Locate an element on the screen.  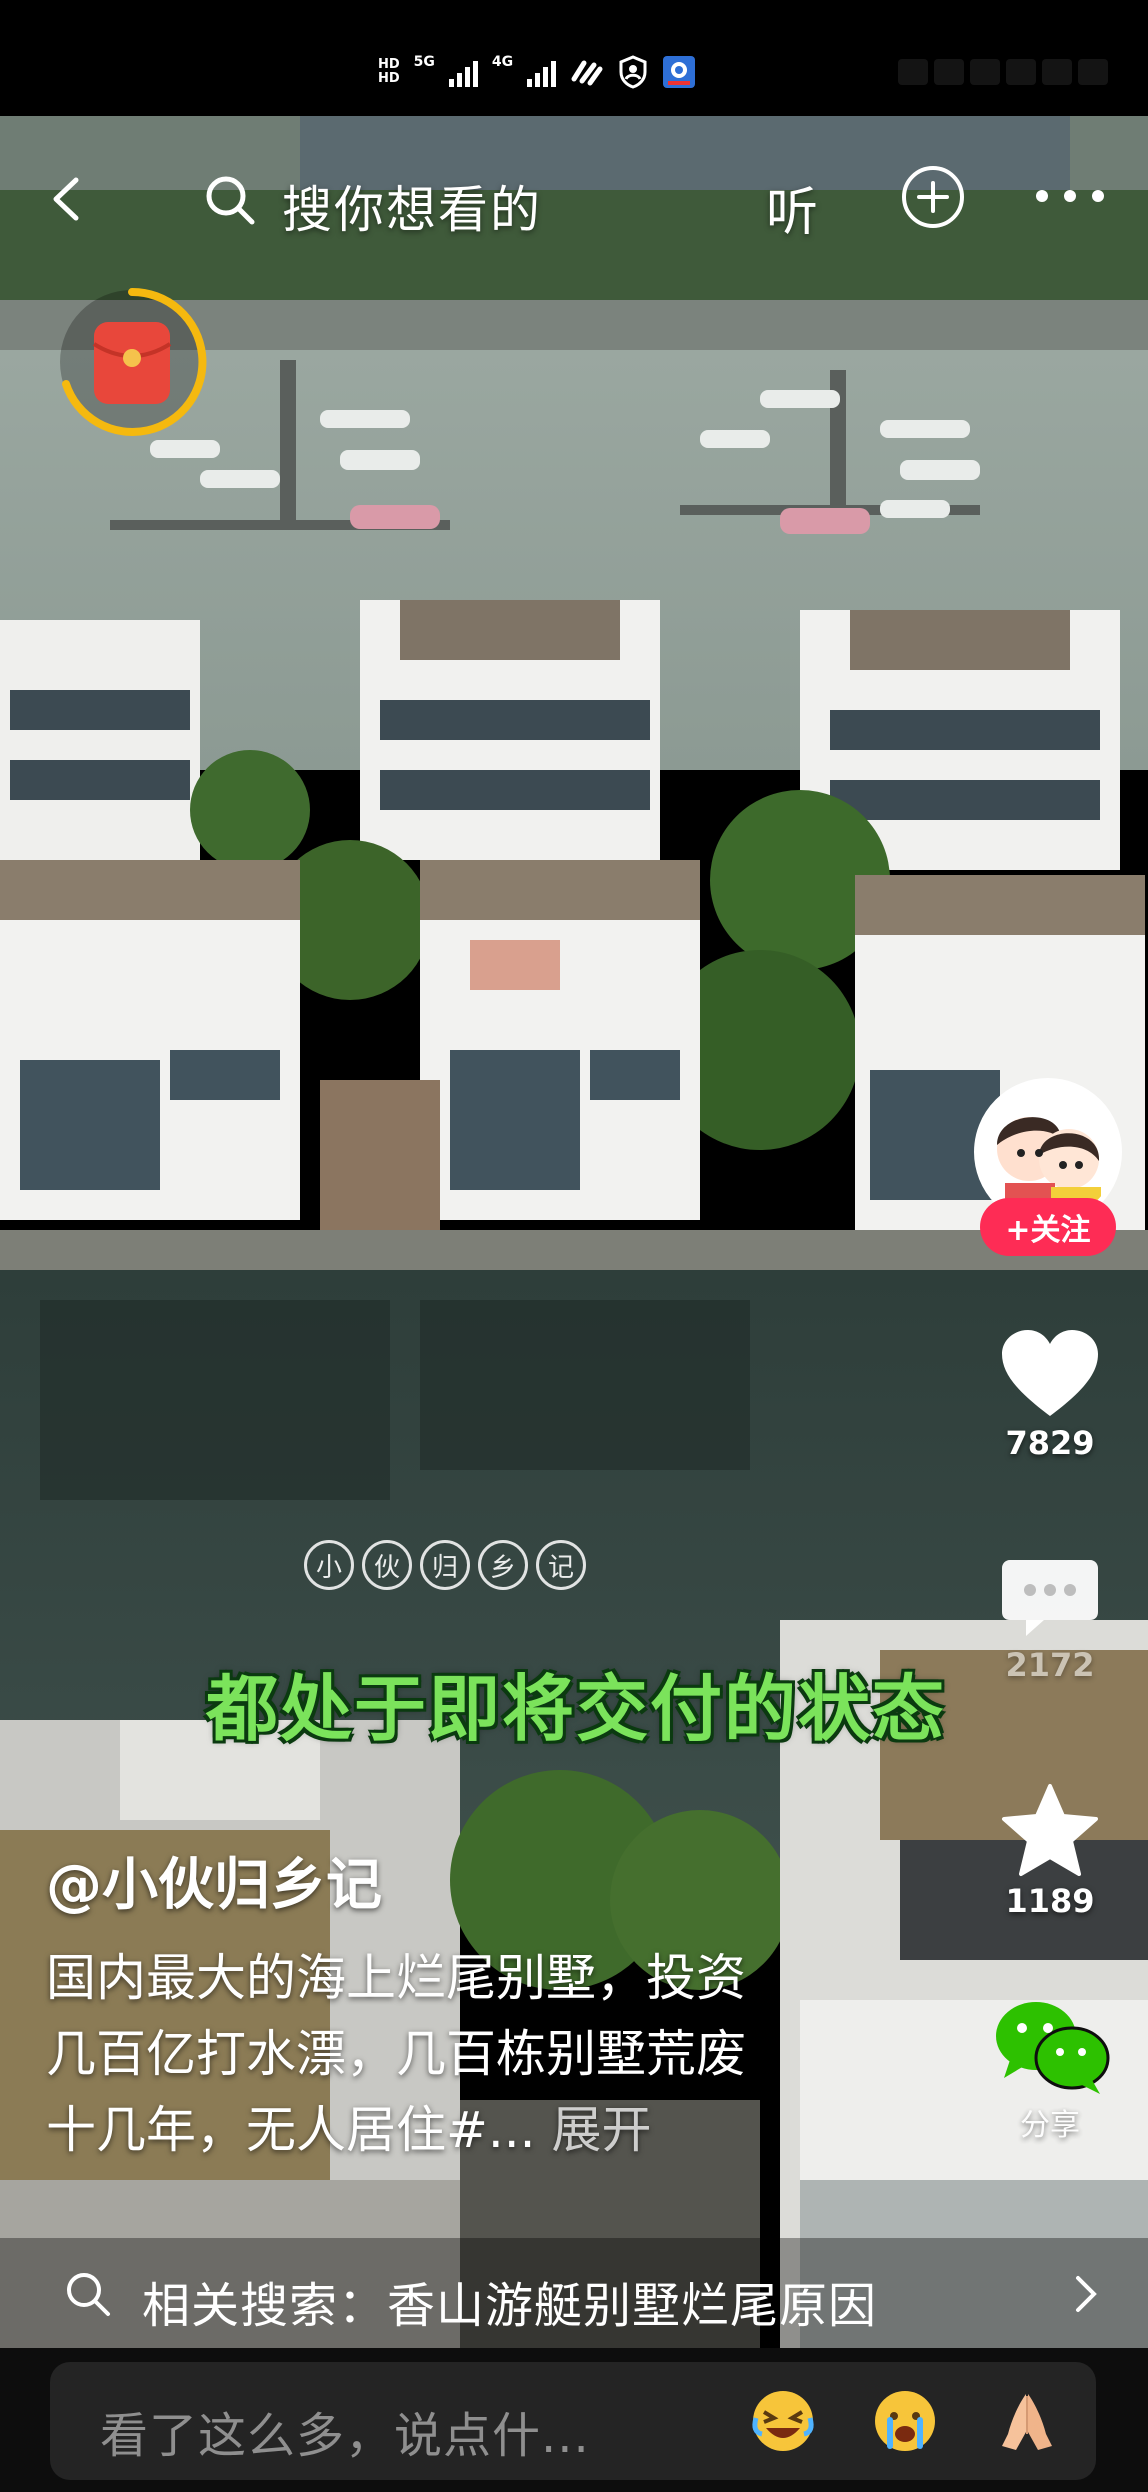
follow-button: +关注 is located at coordinates (1048, 1227).